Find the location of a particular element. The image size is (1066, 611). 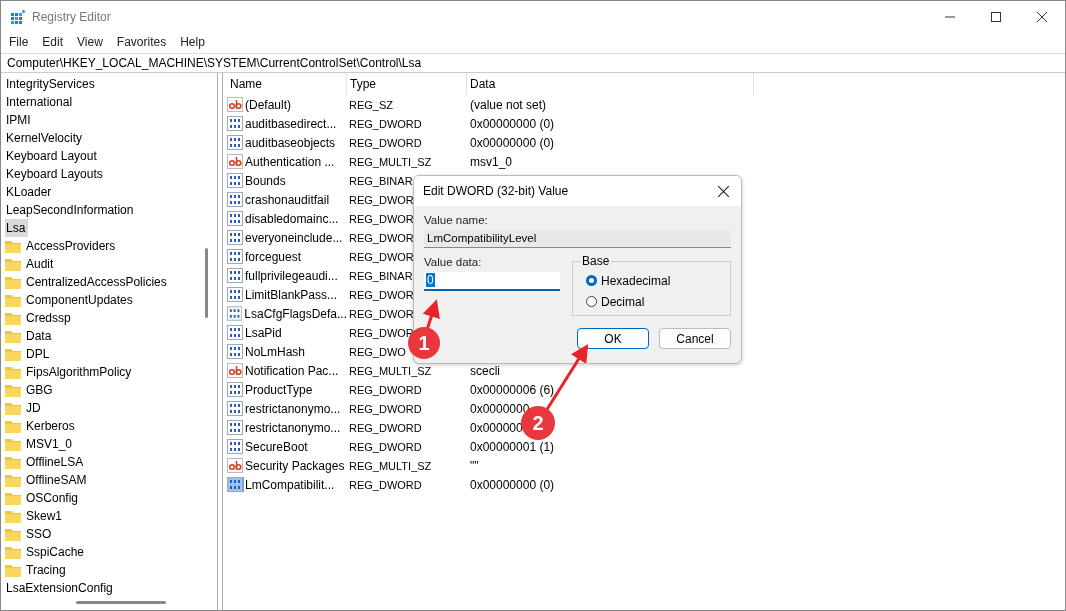

tree-item: MSV1_0 is located at coordinates (49, 444).